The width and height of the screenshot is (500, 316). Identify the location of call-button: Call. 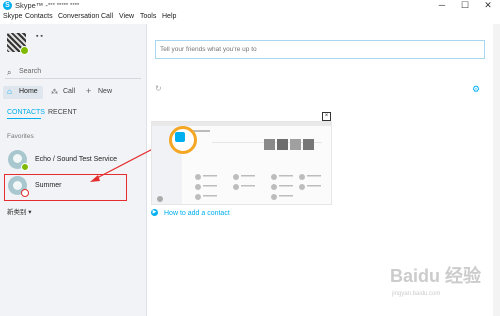
(69, 91).